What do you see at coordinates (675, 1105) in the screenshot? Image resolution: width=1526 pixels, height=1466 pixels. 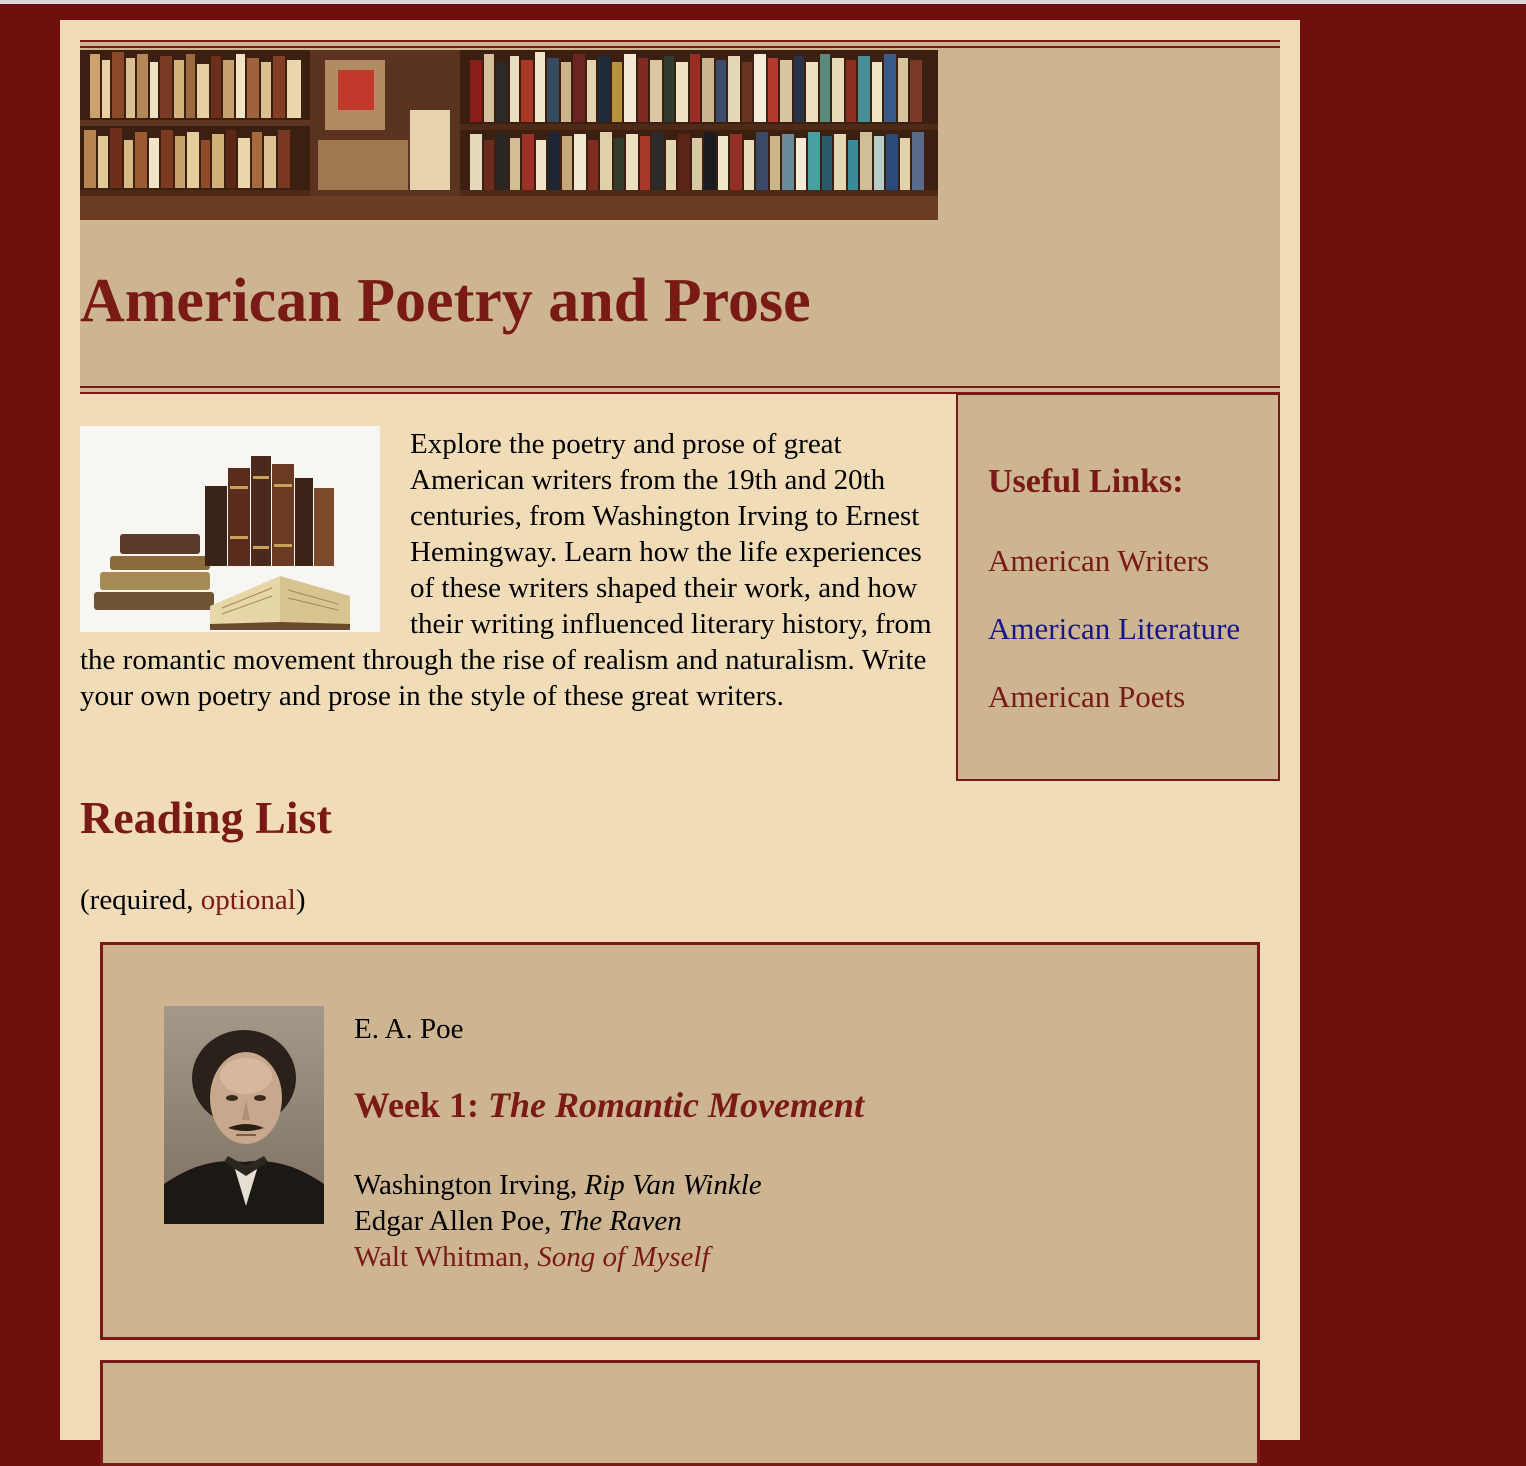 I see `week-theme: The Romantic Movement` at bounding box center [675, 1105].